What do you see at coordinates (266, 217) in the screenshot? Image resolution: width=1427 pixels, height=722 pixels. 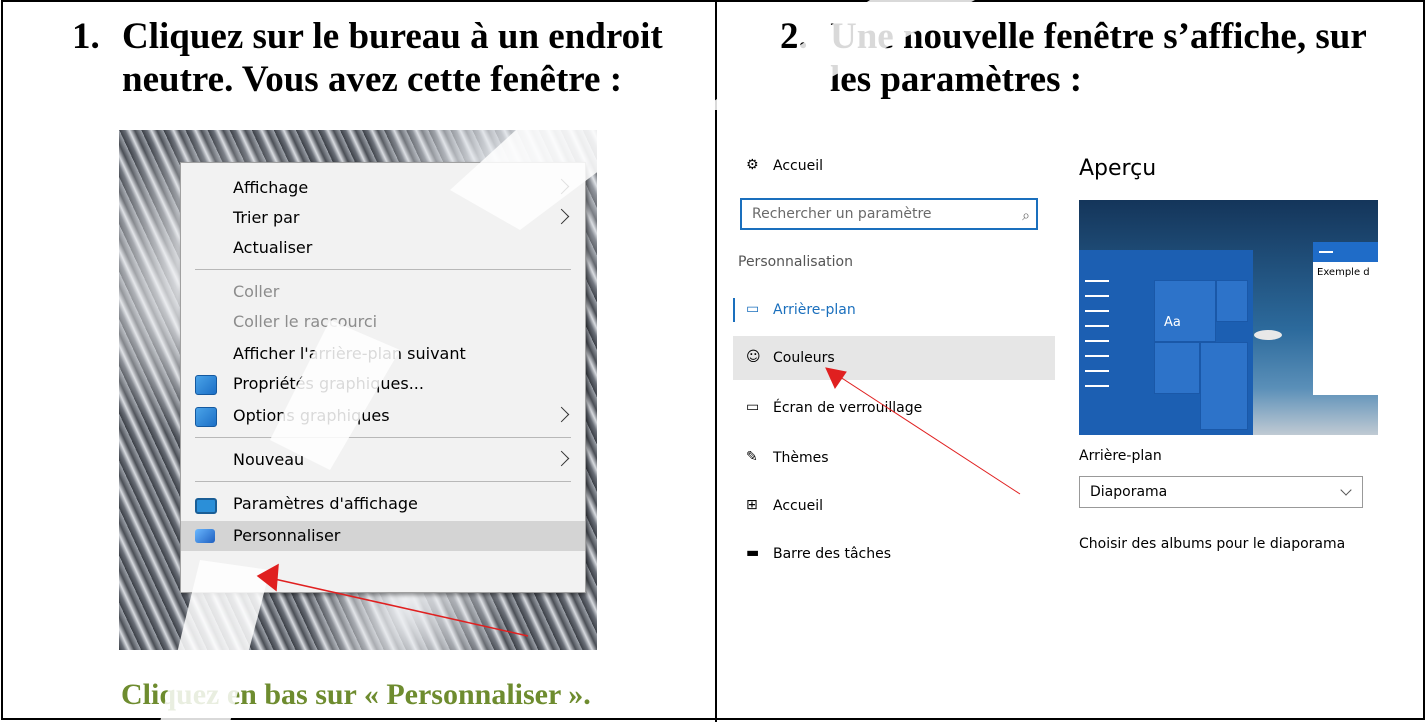 I see `menu-item-label: Trier par` at bounding box center [266, 217].